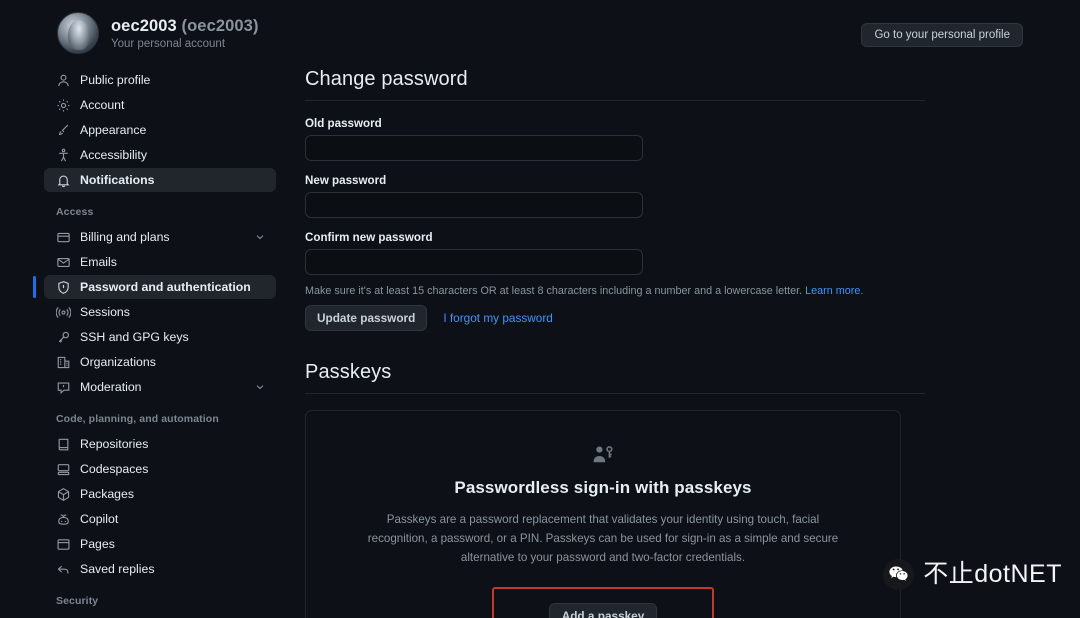  I want to click on package-icon, so click(63, 494).